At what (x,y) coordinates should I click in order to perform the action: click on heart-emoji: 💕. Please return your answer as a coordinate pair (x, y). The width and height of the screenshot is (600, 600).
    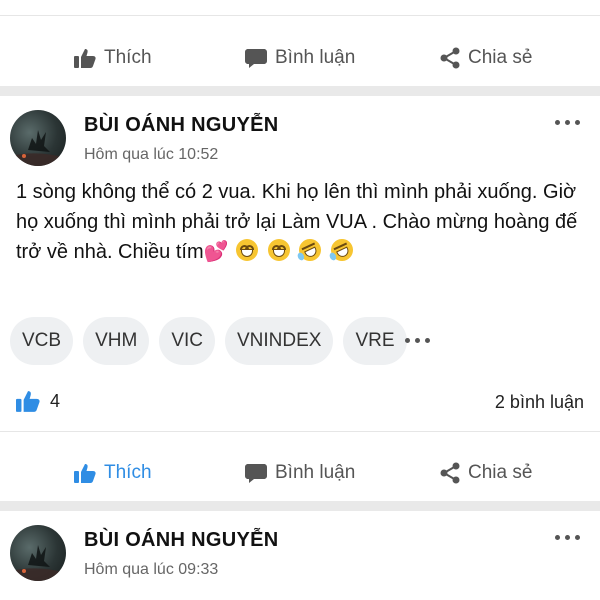
    Looking at the image, I should click on (216, 252).